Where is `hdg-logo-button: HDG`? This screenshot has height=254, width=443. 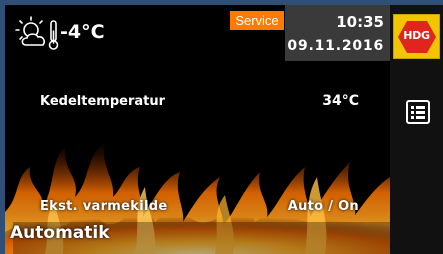 hdg-logo-button: HDG is located at coordinates (416, 36).